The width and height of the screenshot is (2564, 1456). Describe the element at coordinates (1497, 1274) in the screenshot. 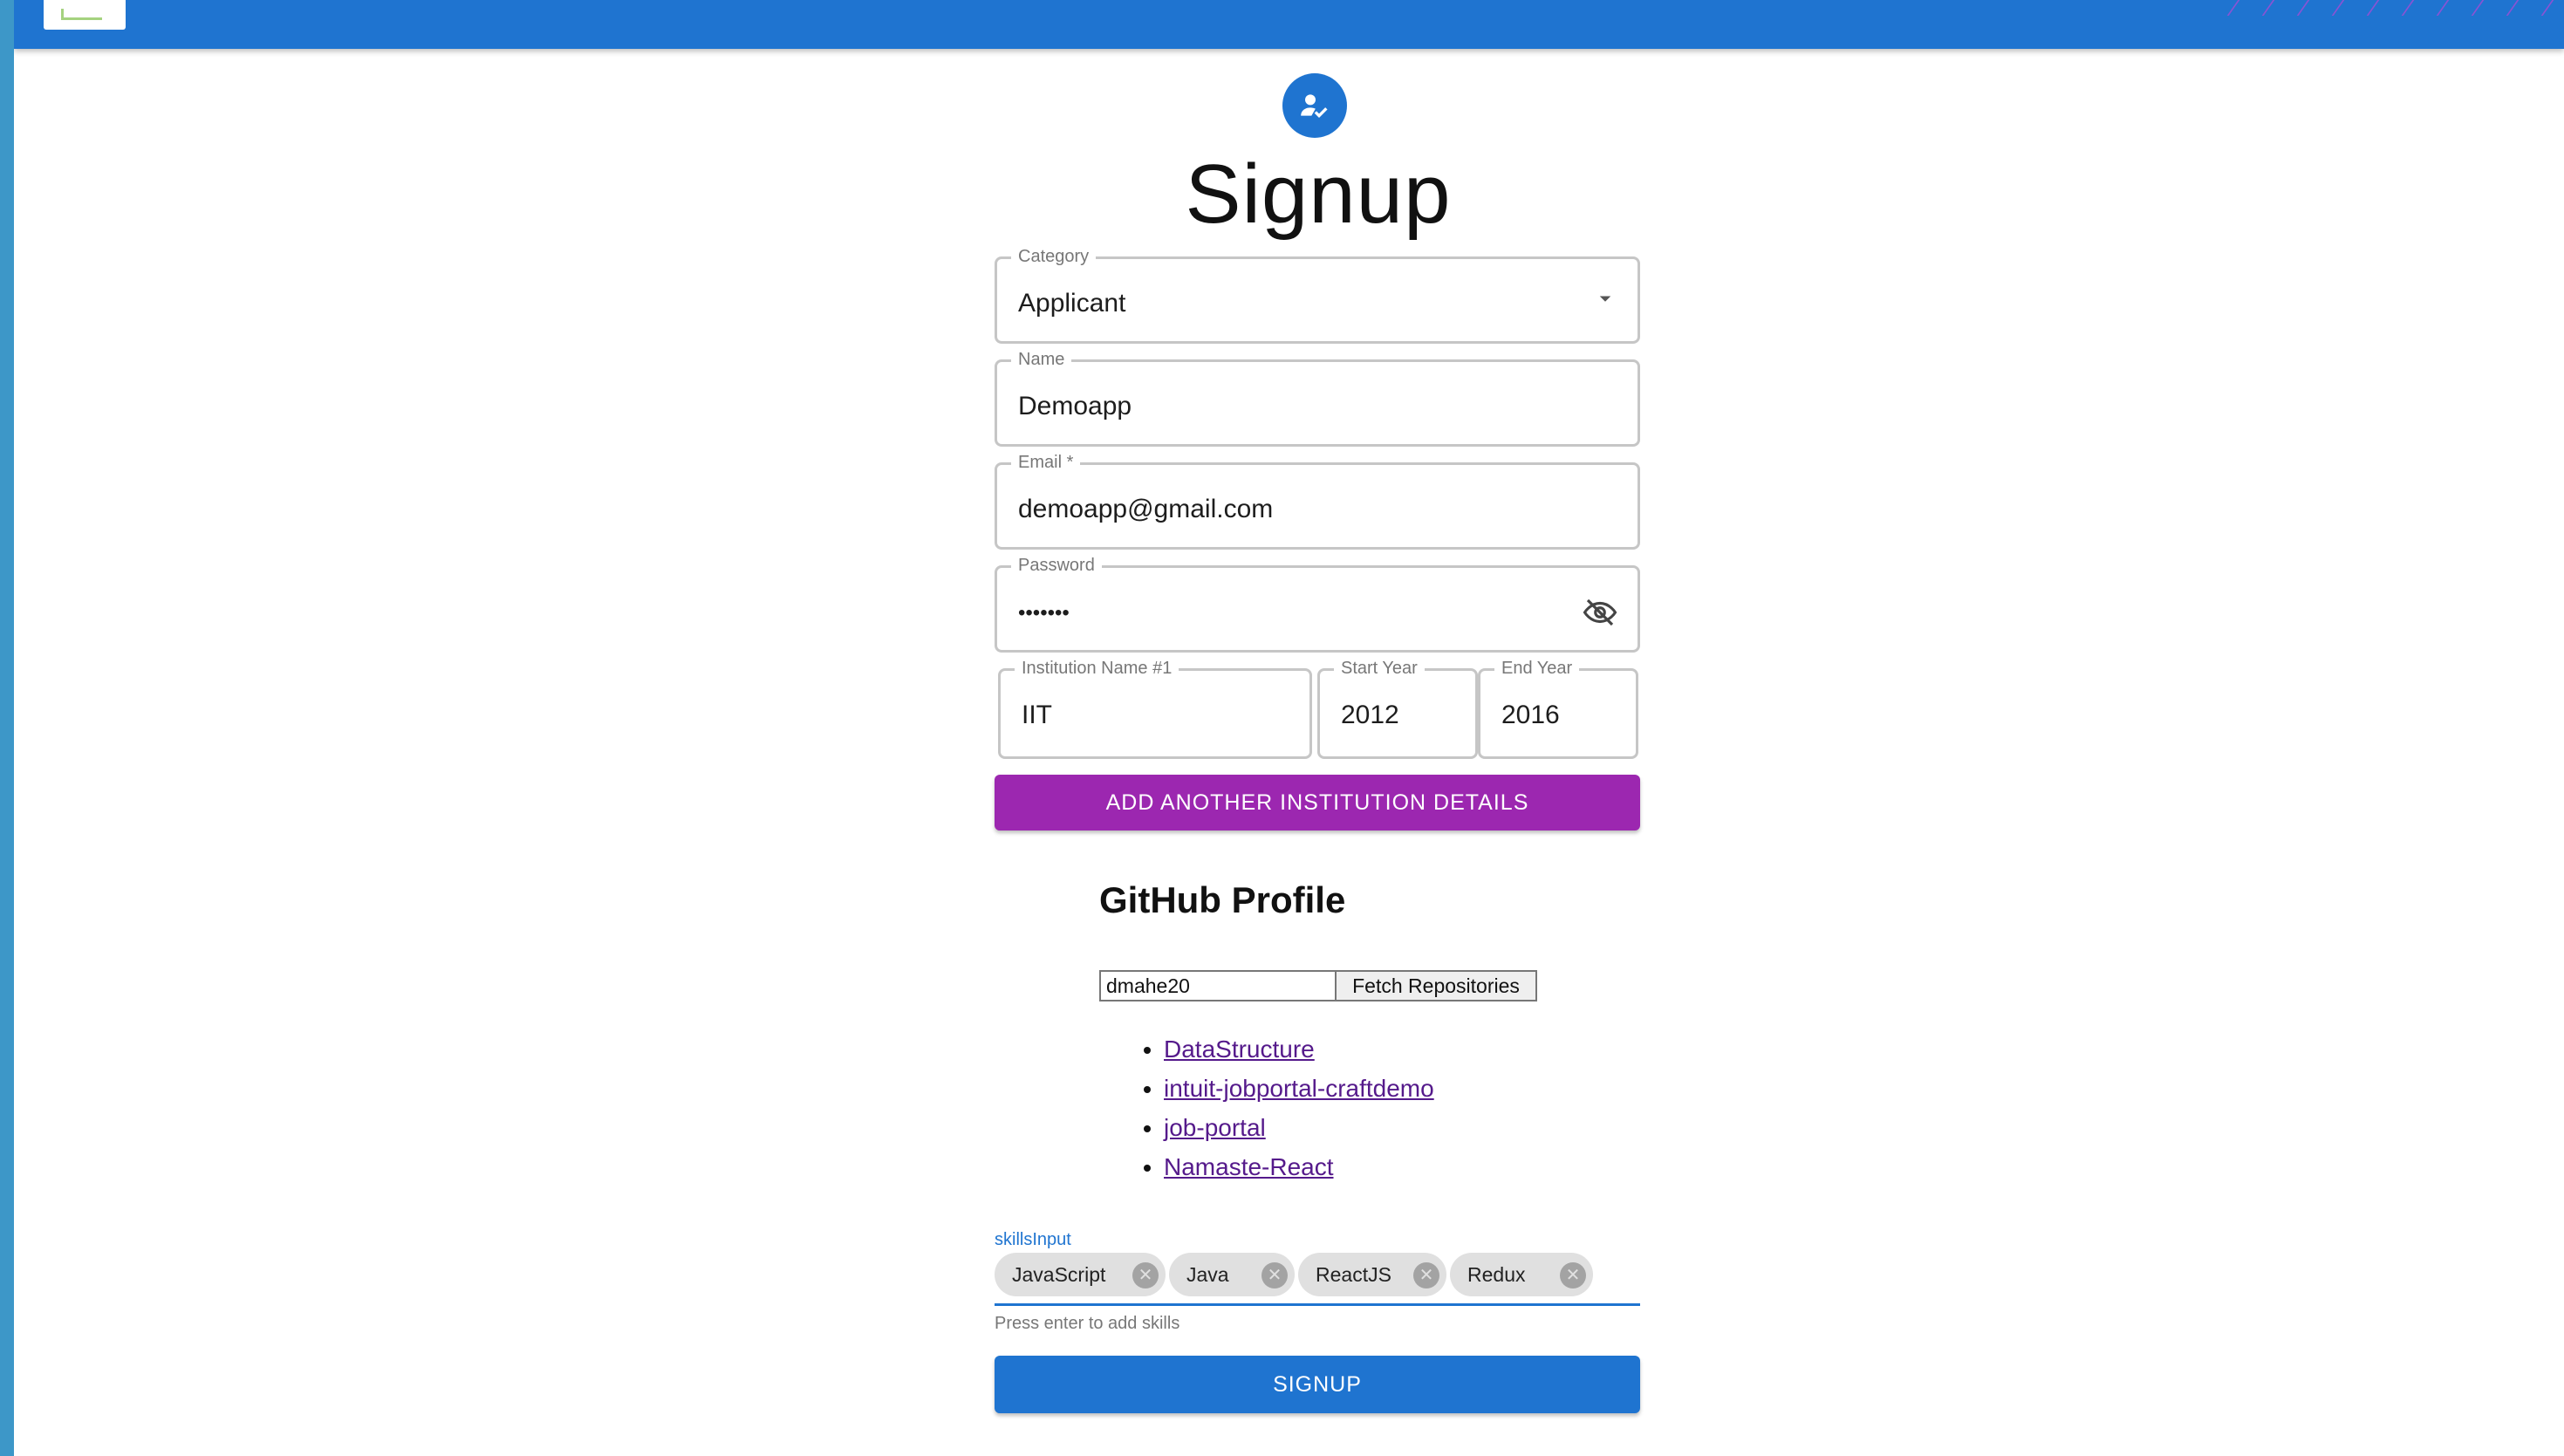

I see `skill-chip-label: Redux` at that location.